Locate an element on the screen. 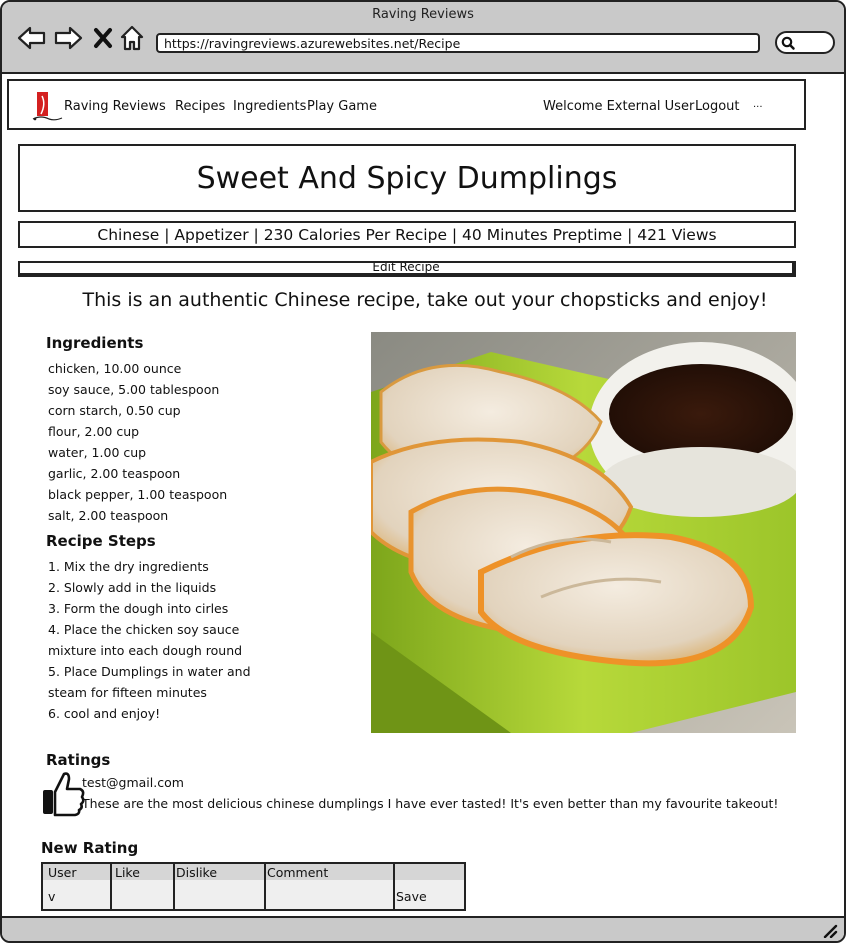 Image resolution: width=846 pixels, height=943 pixels. comment-input is located at coordinates (329, 894).